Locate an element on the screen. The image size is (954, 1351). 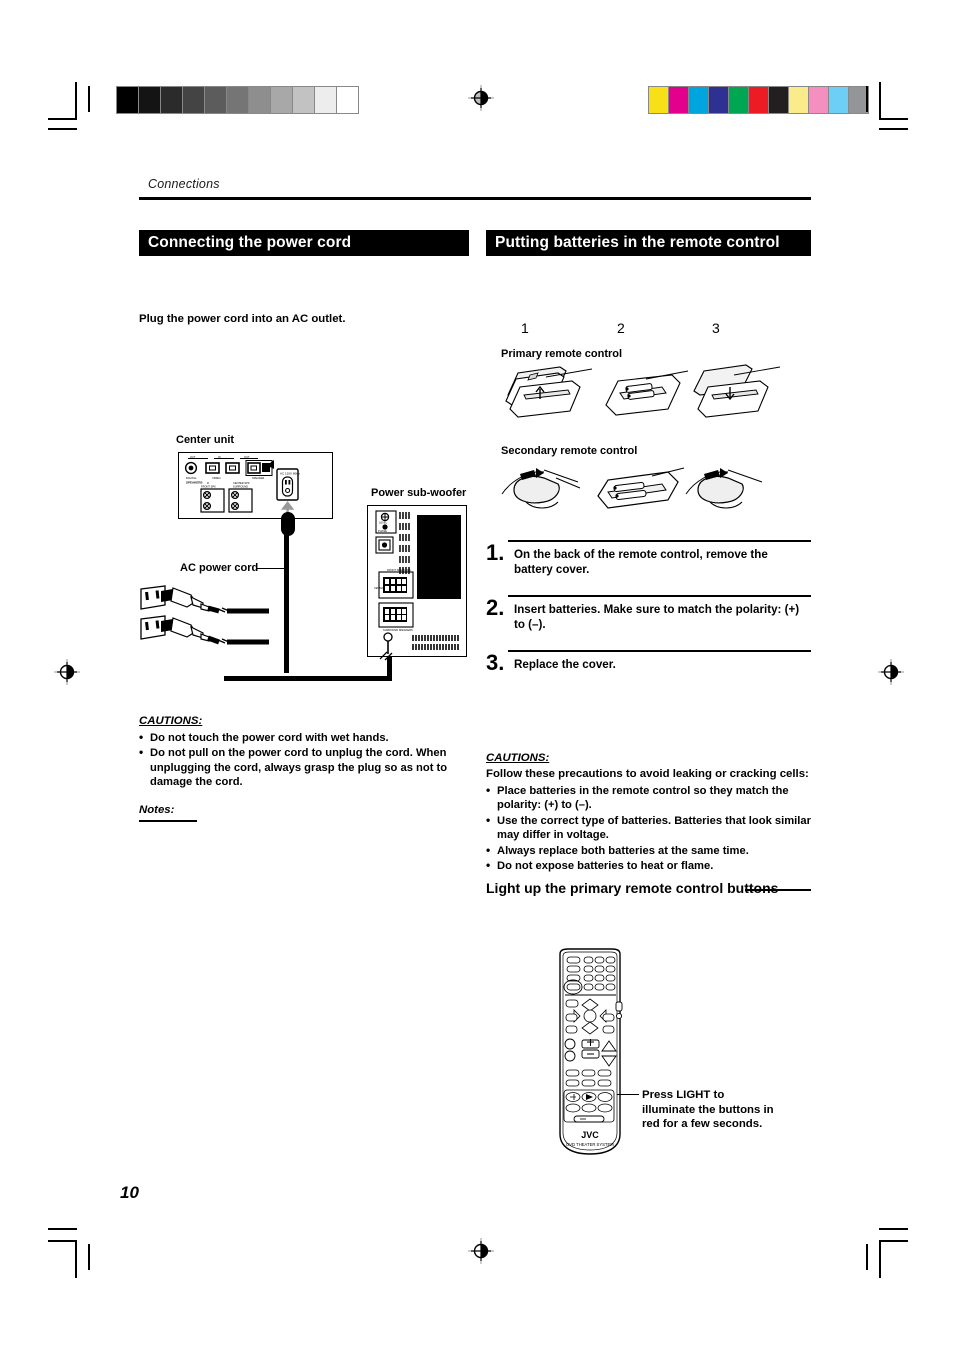
crop-mark-top-left-v is located at coordinates (76, 101).